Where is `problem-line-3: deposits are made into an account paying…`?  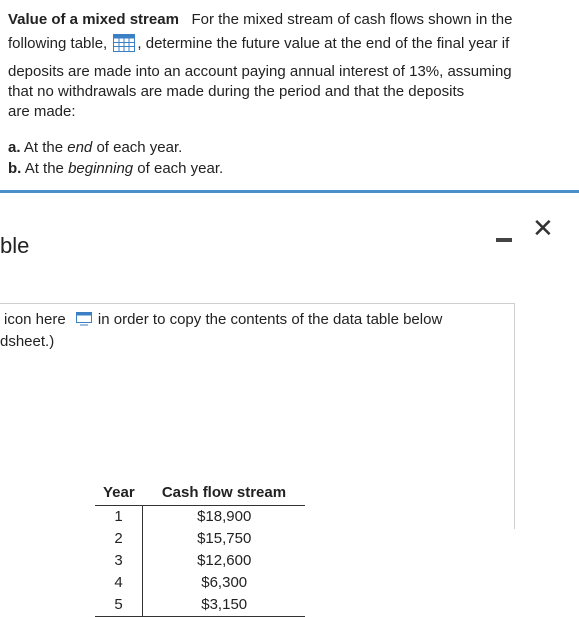
problem-line-3: deposits are made into an account paying… is located at coordinates (260, 71).